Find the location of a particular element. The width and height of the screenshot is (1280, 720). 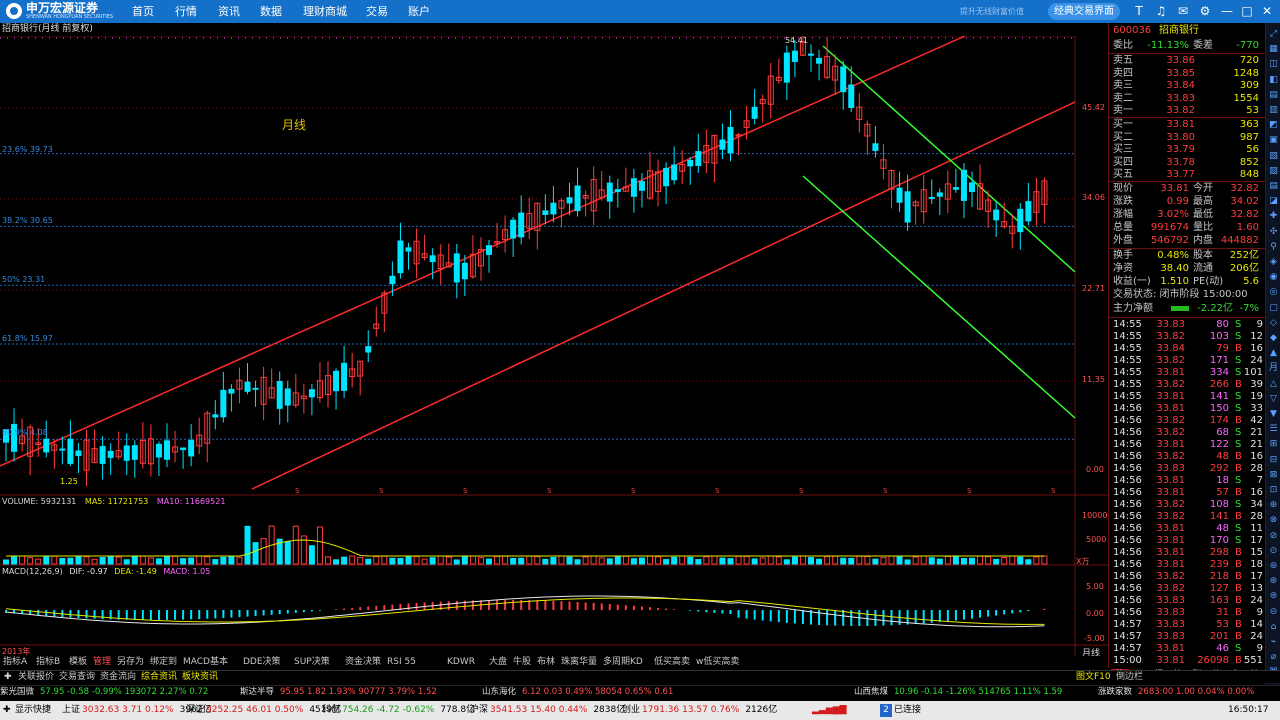

tri-down-icon: ▽ is located at coordinates (1273, 399).